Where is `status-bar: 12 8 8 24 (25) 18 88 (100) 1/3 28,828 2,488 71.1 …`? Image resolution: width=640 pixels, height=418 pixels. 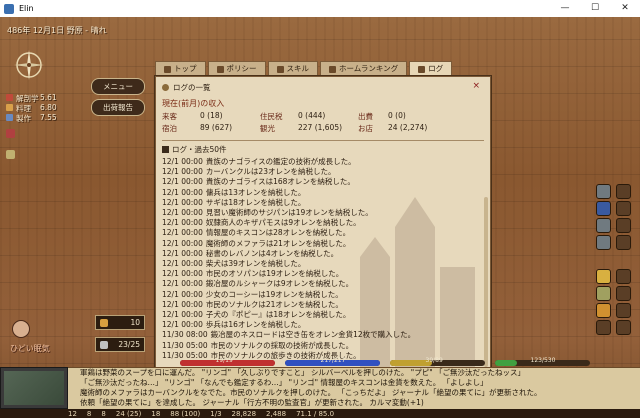 status-bar: 12 8 8 24 (25) 18 88 (100) 1/3 28,828 2,488 71.1 … is located at coordinates (320, 413).